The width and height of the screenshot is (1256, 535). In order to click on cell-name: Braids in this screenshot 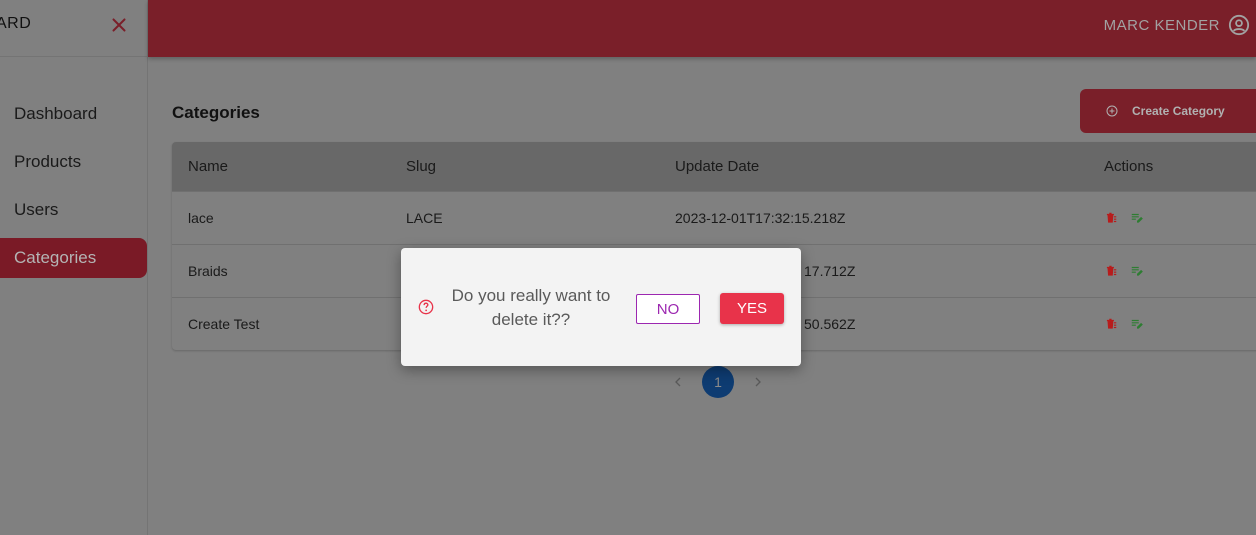, I will do `click(208, 271)`.